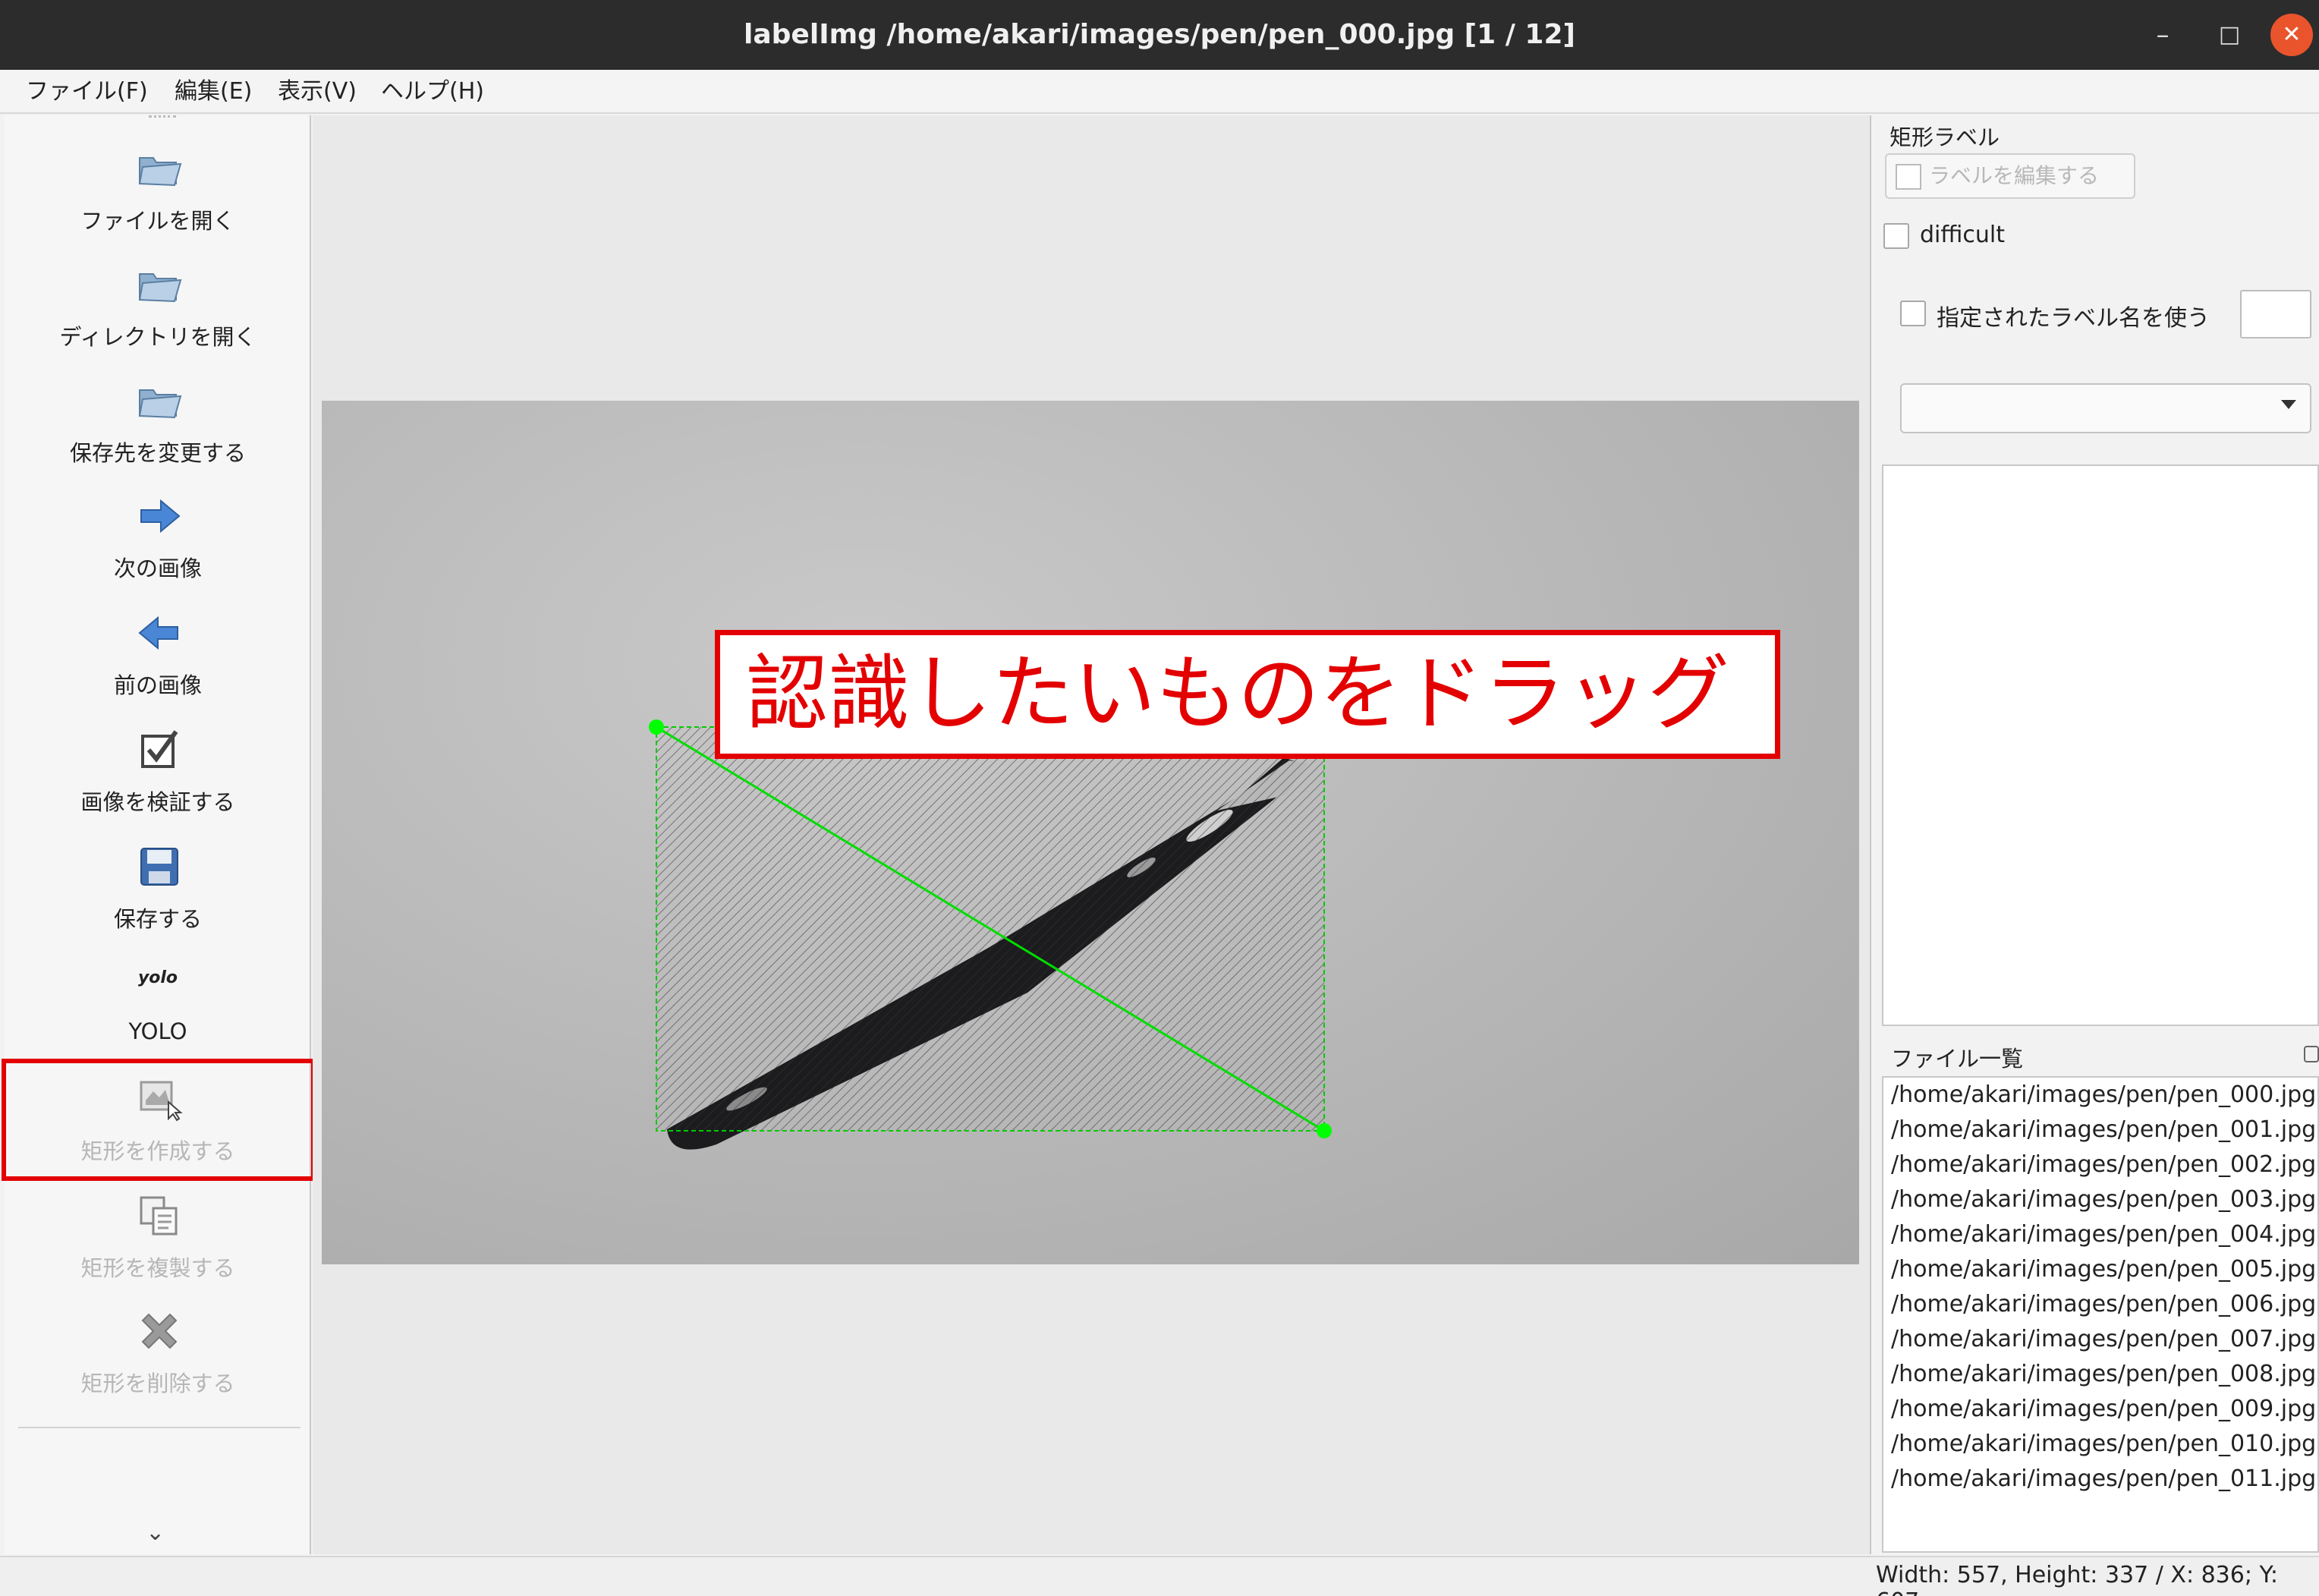 This screenshot has height=1596, width=2319. I want to click on next-image-label: 次の画像, so click(157, 568).